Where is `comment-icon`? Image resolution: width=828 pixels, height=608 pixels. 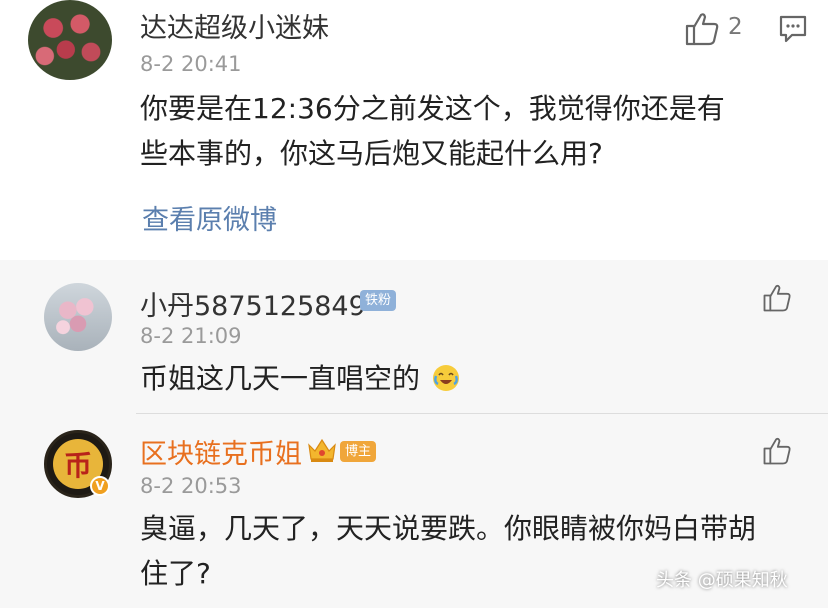 comment-icon is located at coordinates (793, 29).